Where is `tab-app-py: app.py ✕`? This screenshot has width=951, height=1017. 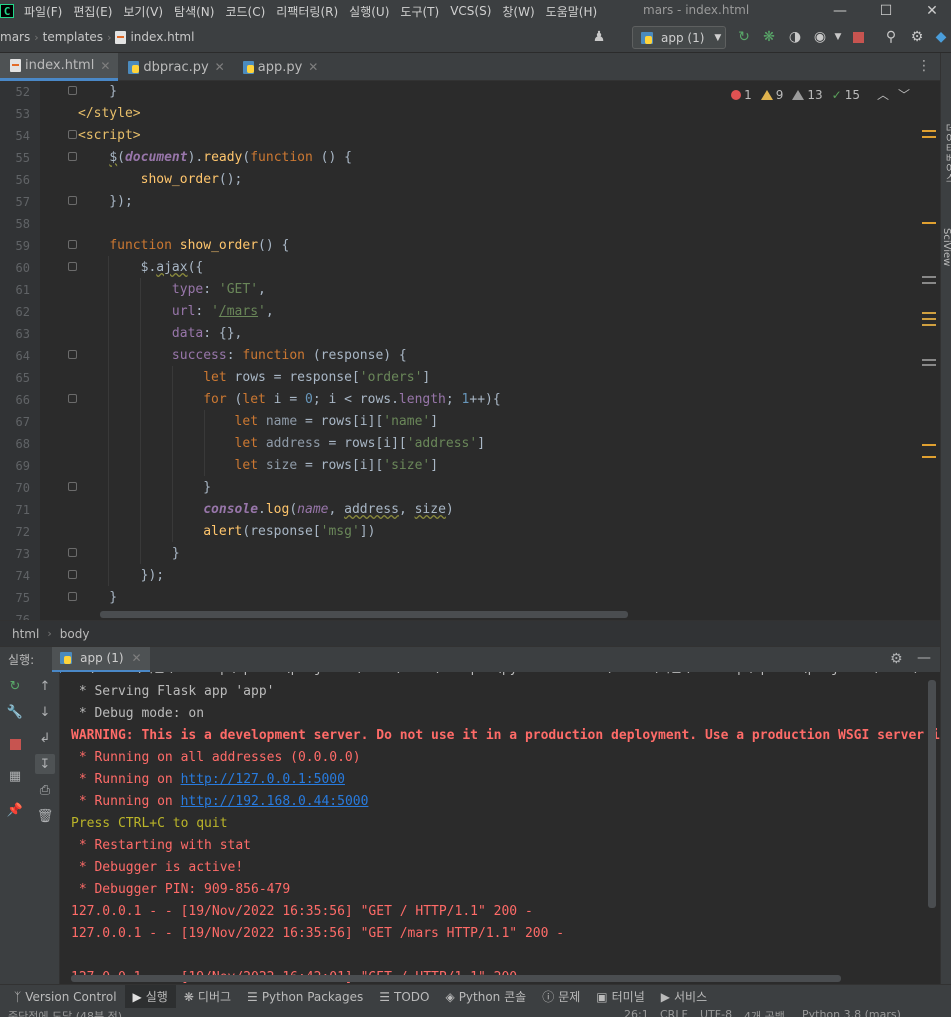 tab-app-py: app.py ✕ is located at coordinates (280, 67).